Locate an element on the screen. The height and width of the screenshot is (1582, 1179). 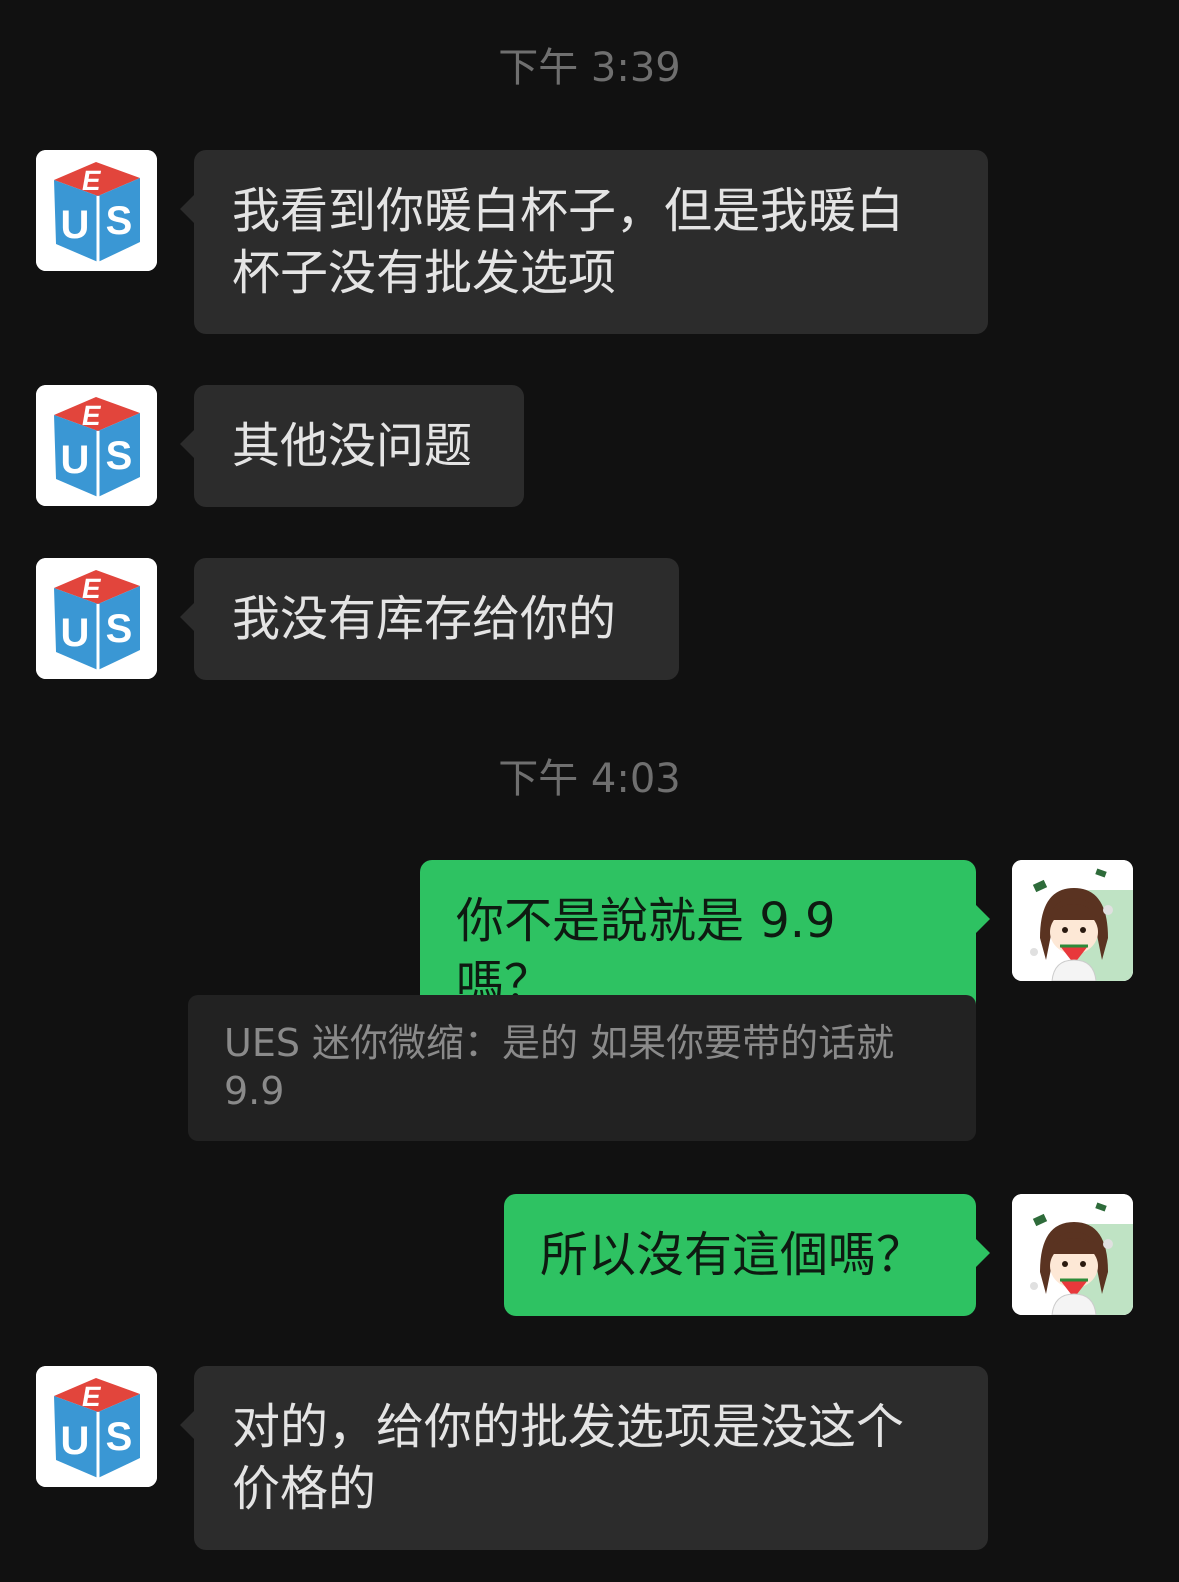
timestamp: 下午 4:03 is located at coordinates (589, 779).